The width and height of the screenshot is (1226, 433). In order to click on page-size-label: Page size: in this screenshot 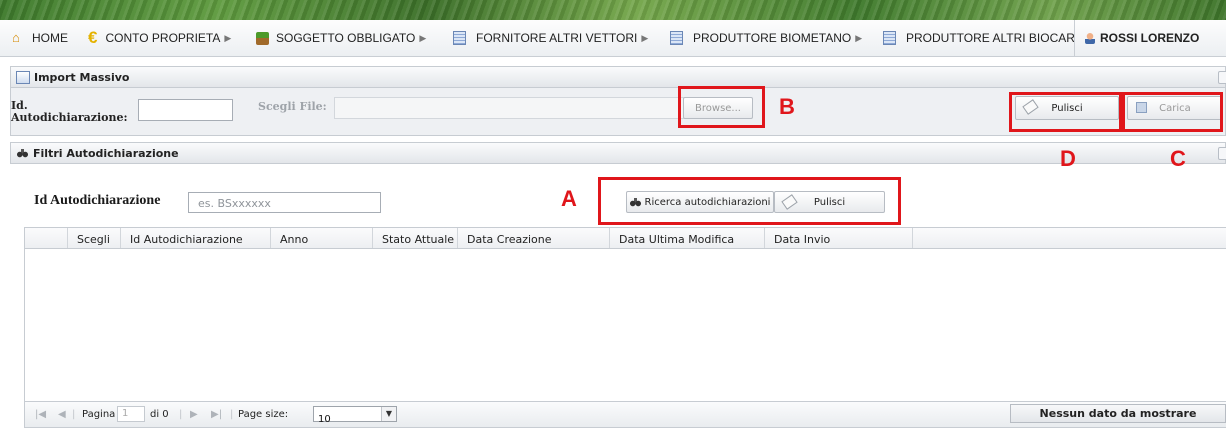, I will do `click(263, 414)`.